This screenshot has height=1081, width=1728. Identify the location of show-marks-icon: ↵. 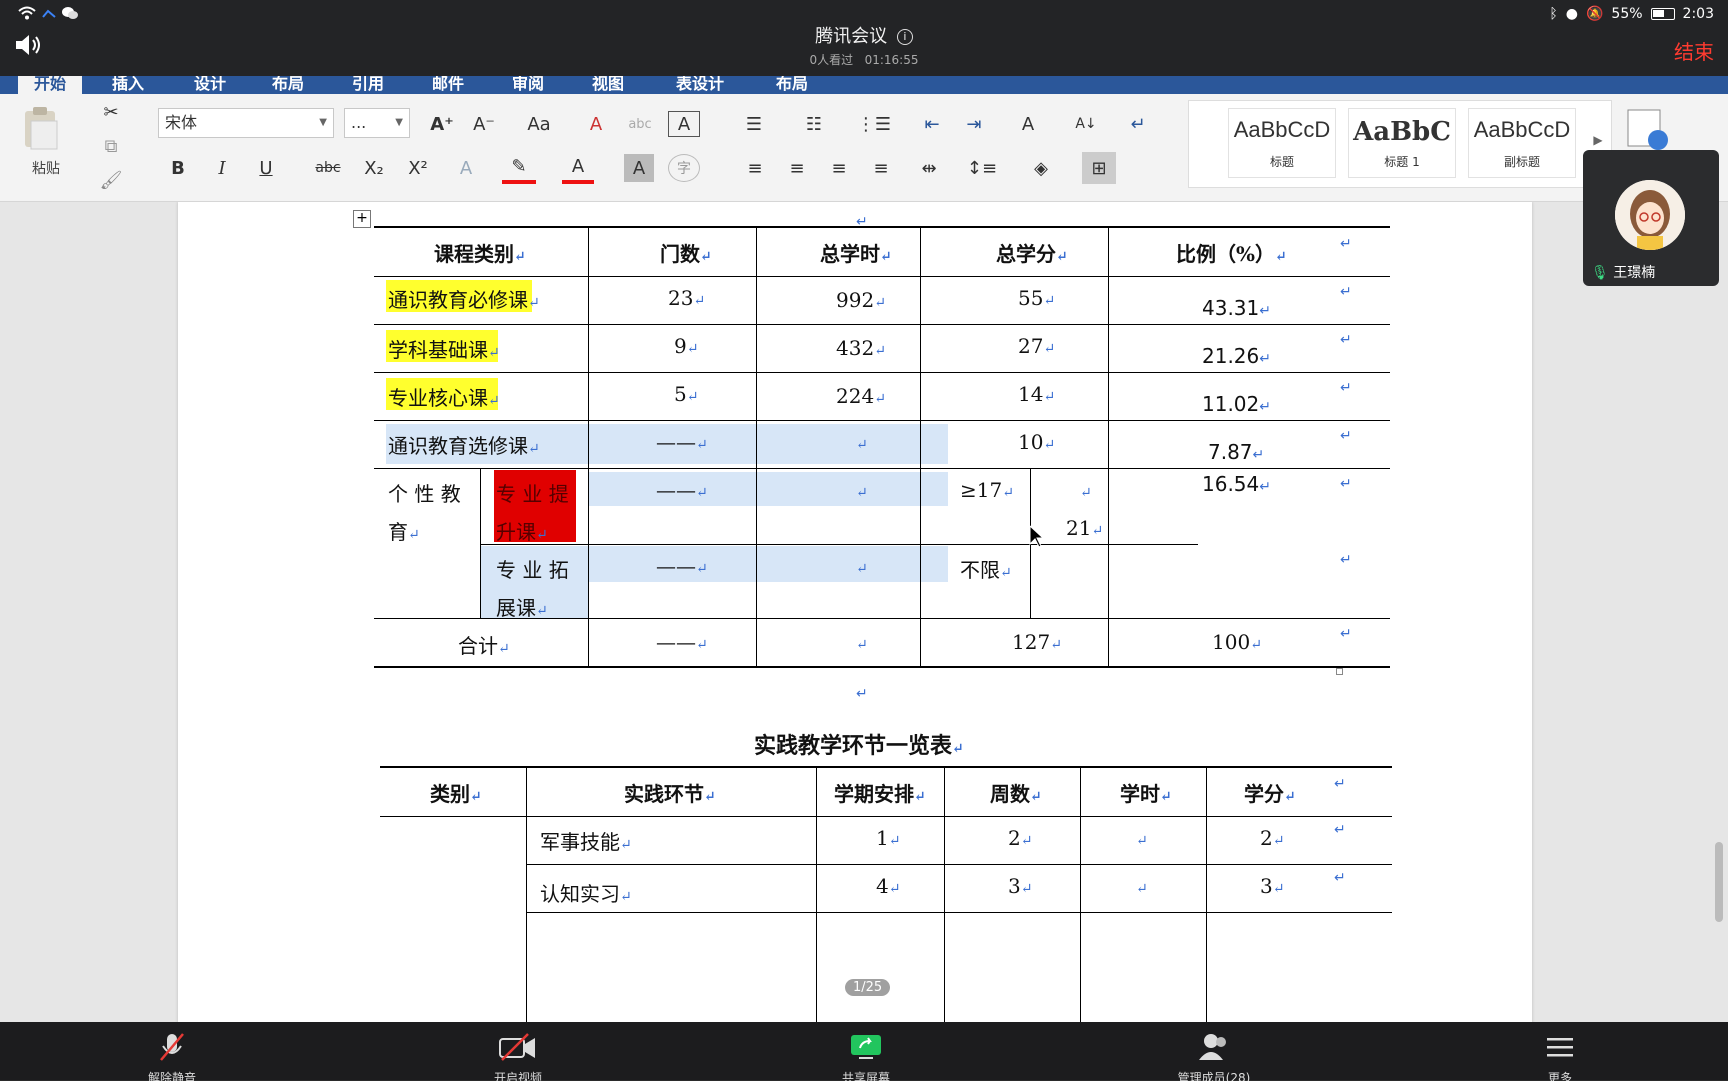
(1138, 124).